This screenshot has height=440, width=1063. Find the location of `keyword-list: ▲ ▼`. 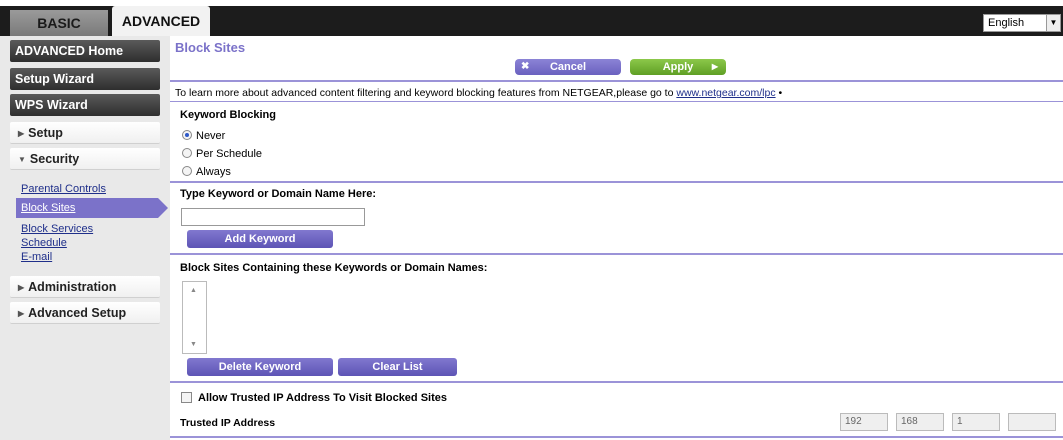

keyword-list: ▲ ▼ is located at coordinates (194, 317).